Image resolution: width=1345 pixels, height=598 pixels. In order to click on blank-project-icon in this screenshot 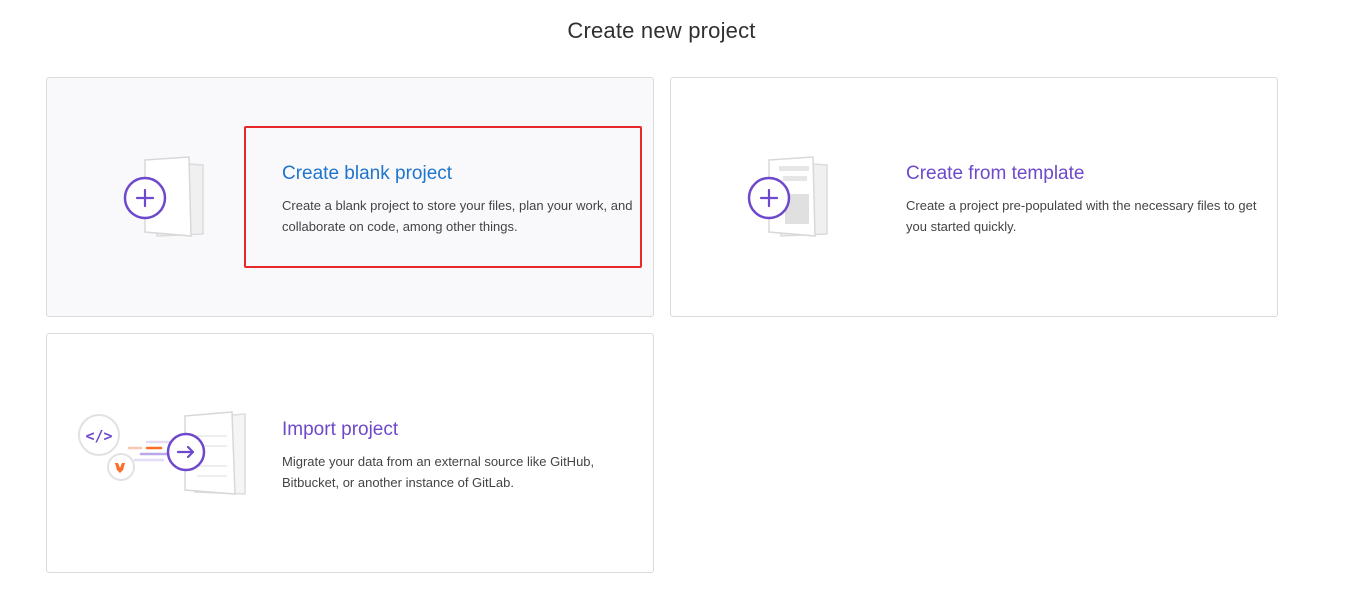, I will do `click(163, 196)`.